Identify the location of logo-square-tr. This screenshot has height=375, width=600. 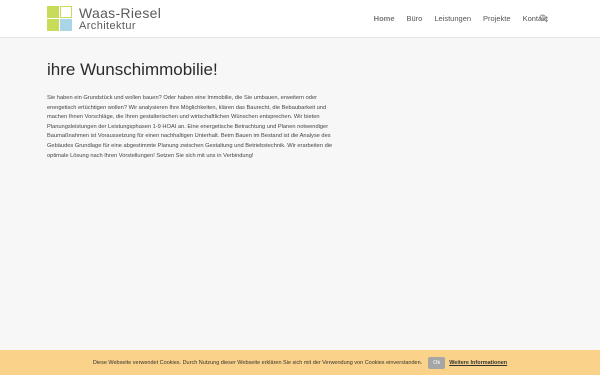
(66, 12).